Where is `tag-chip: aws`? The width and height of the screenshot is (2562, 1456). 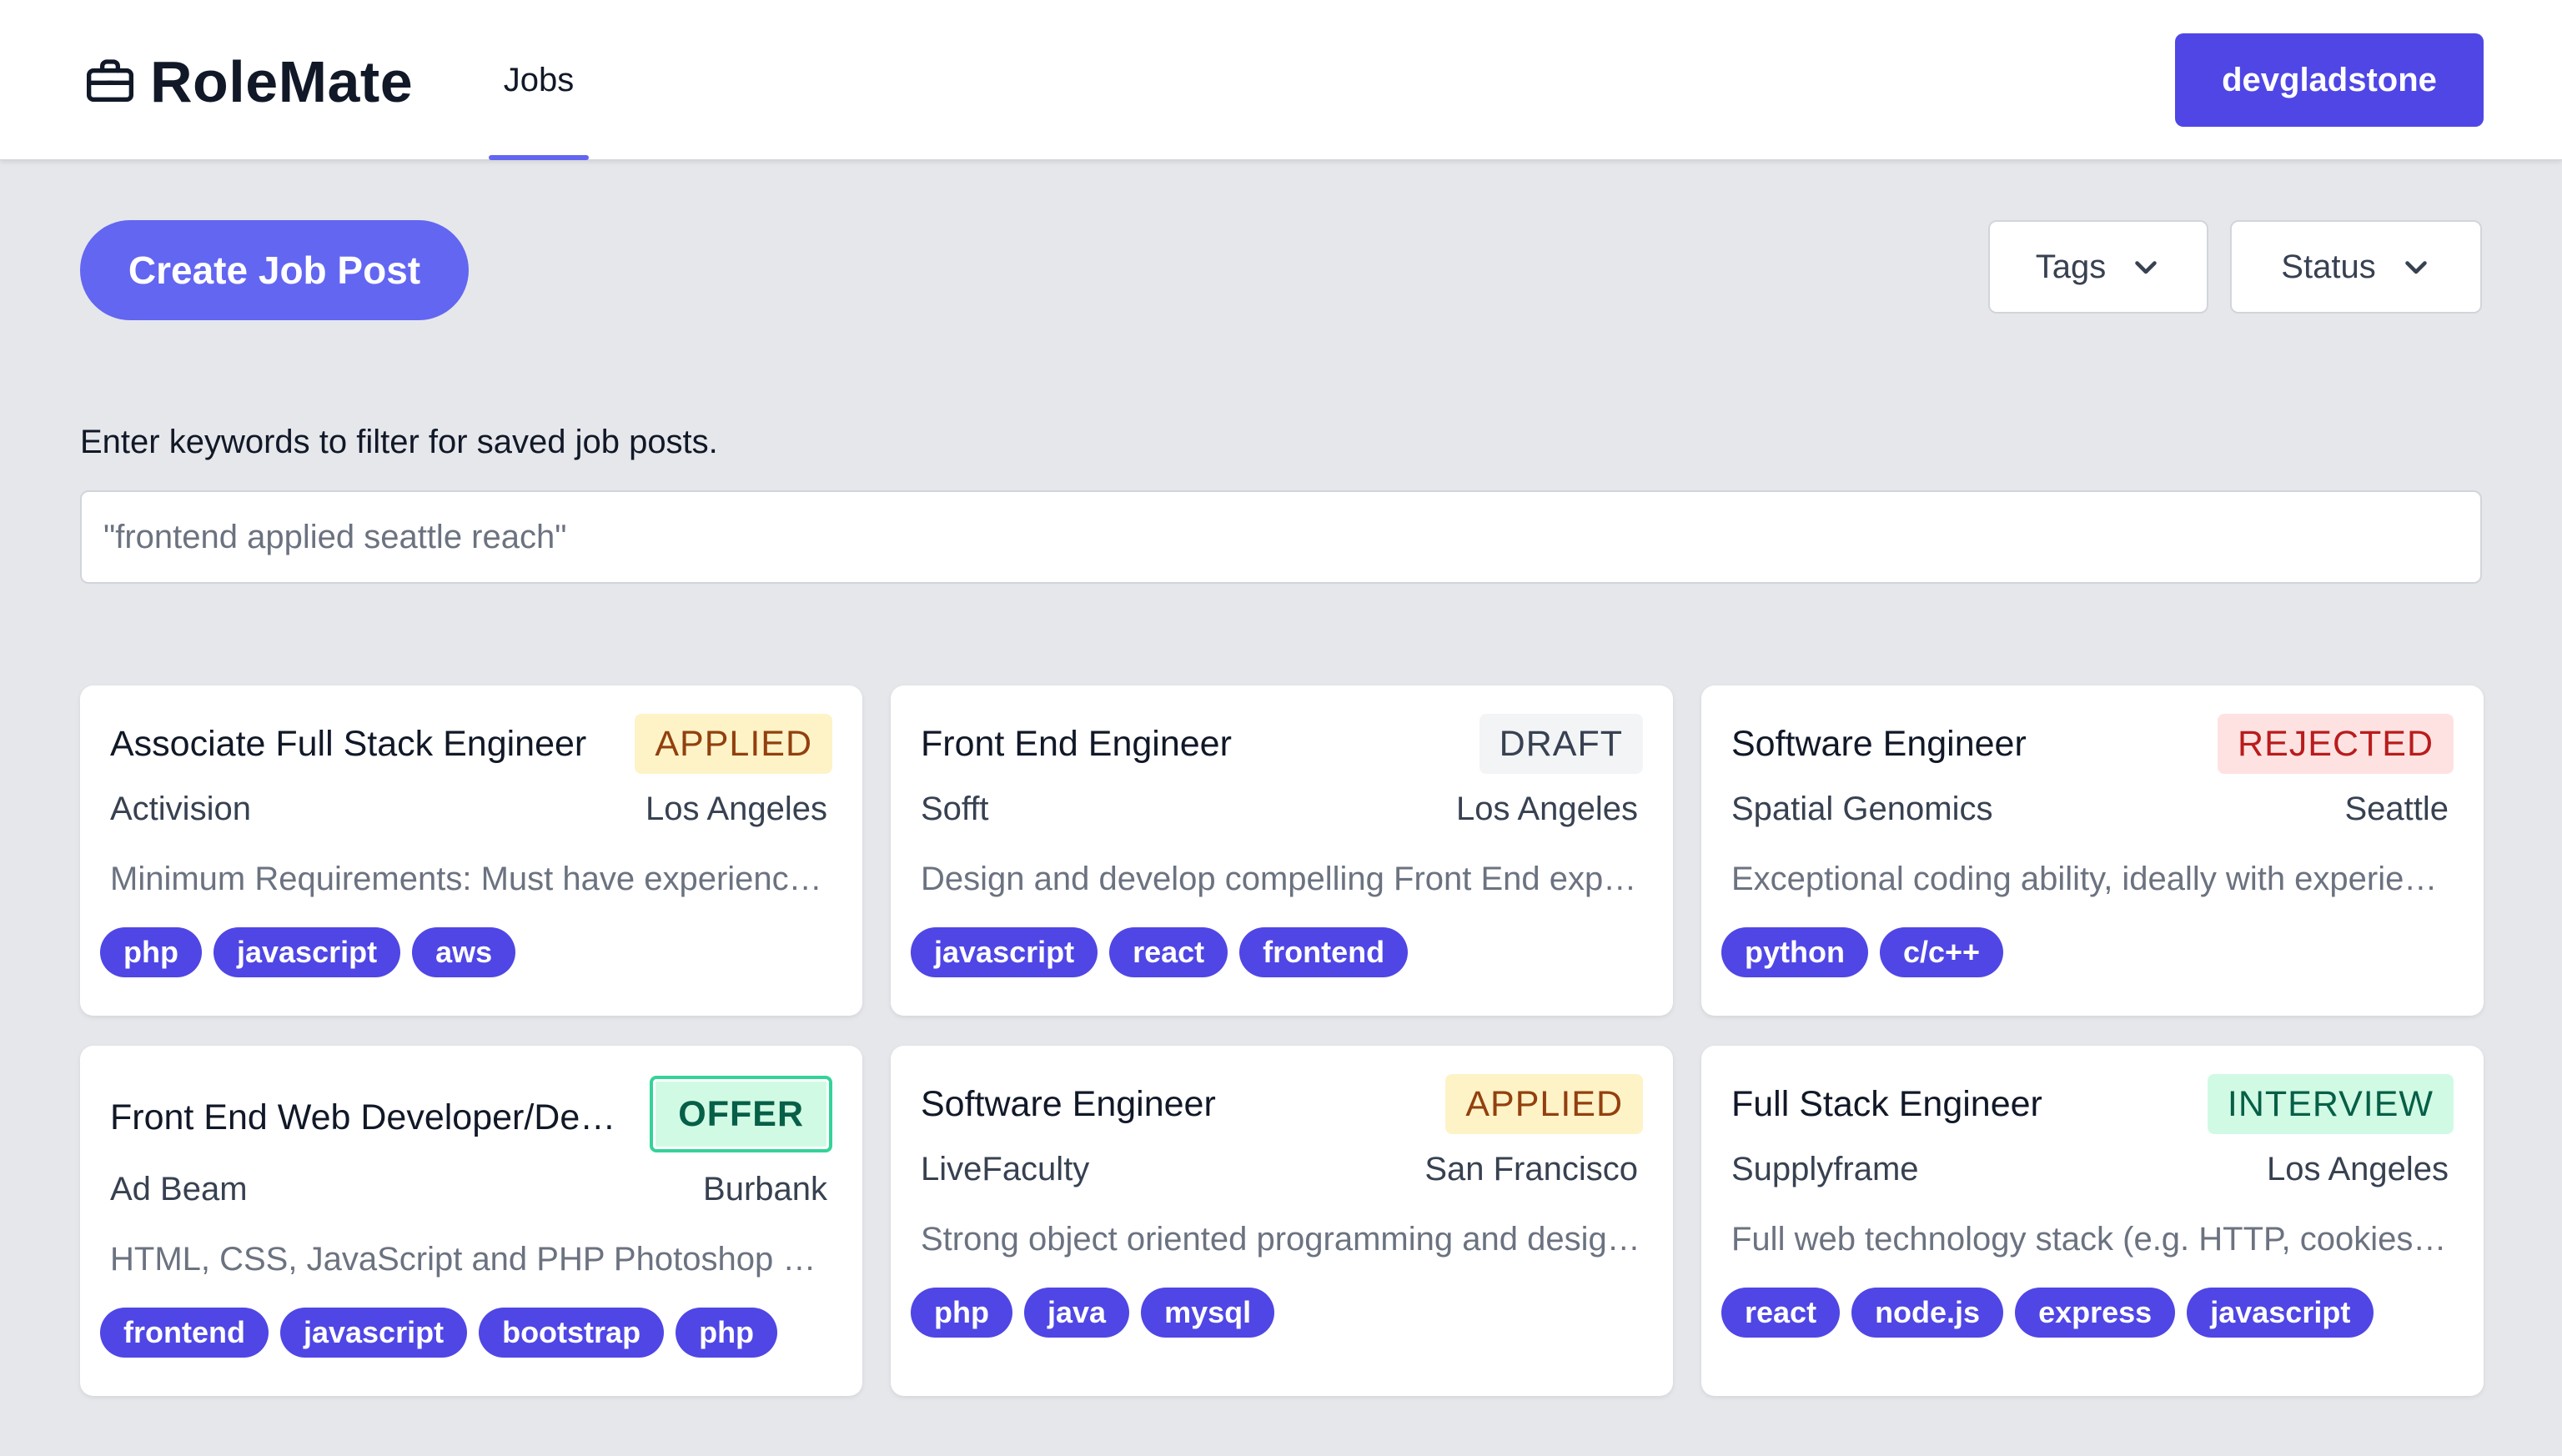 tag-chip: aws is located at coordinates (464, 952).